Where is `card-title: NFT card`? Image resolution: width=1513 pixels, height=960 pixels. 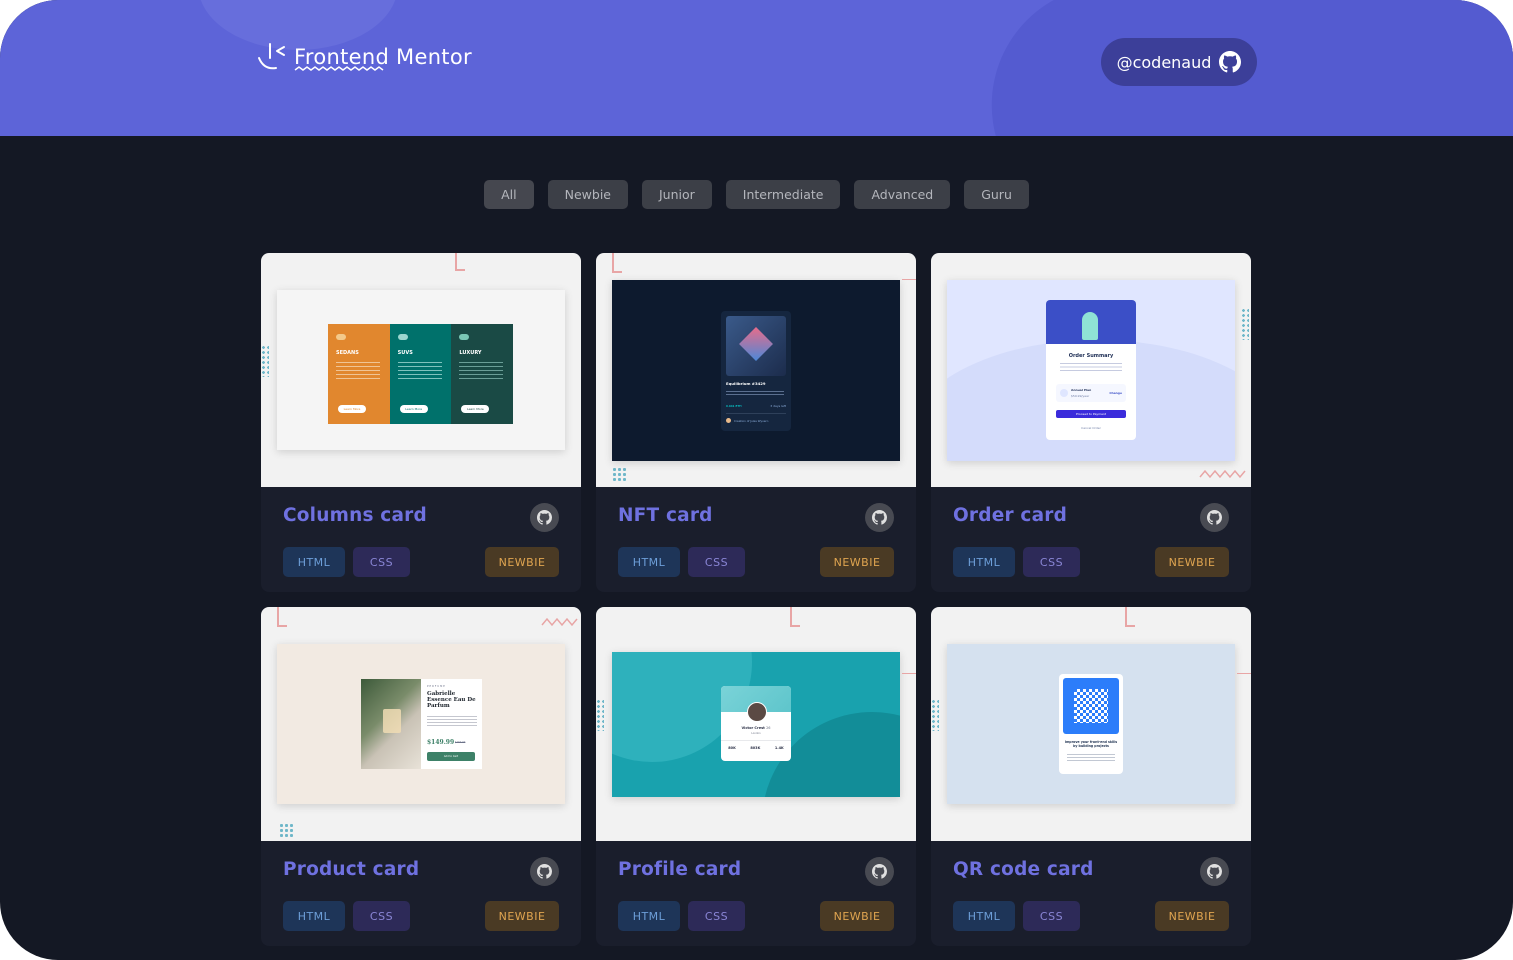 card-title: NFT card is located at coordinates (665, 515).